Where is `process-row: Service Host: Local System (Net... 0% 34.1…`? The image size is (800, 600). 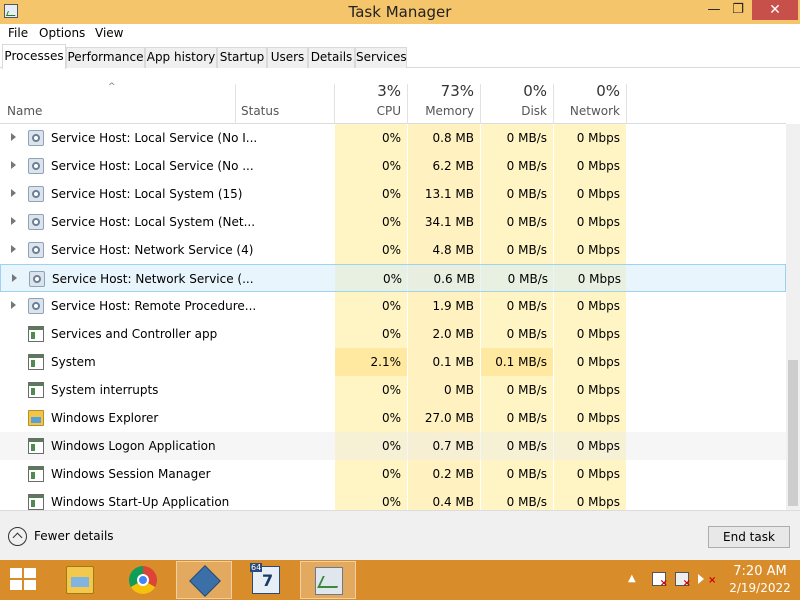
process-row: Service Host: Local System (Net... 0% 34.1… is located at coordinates (393, 222).